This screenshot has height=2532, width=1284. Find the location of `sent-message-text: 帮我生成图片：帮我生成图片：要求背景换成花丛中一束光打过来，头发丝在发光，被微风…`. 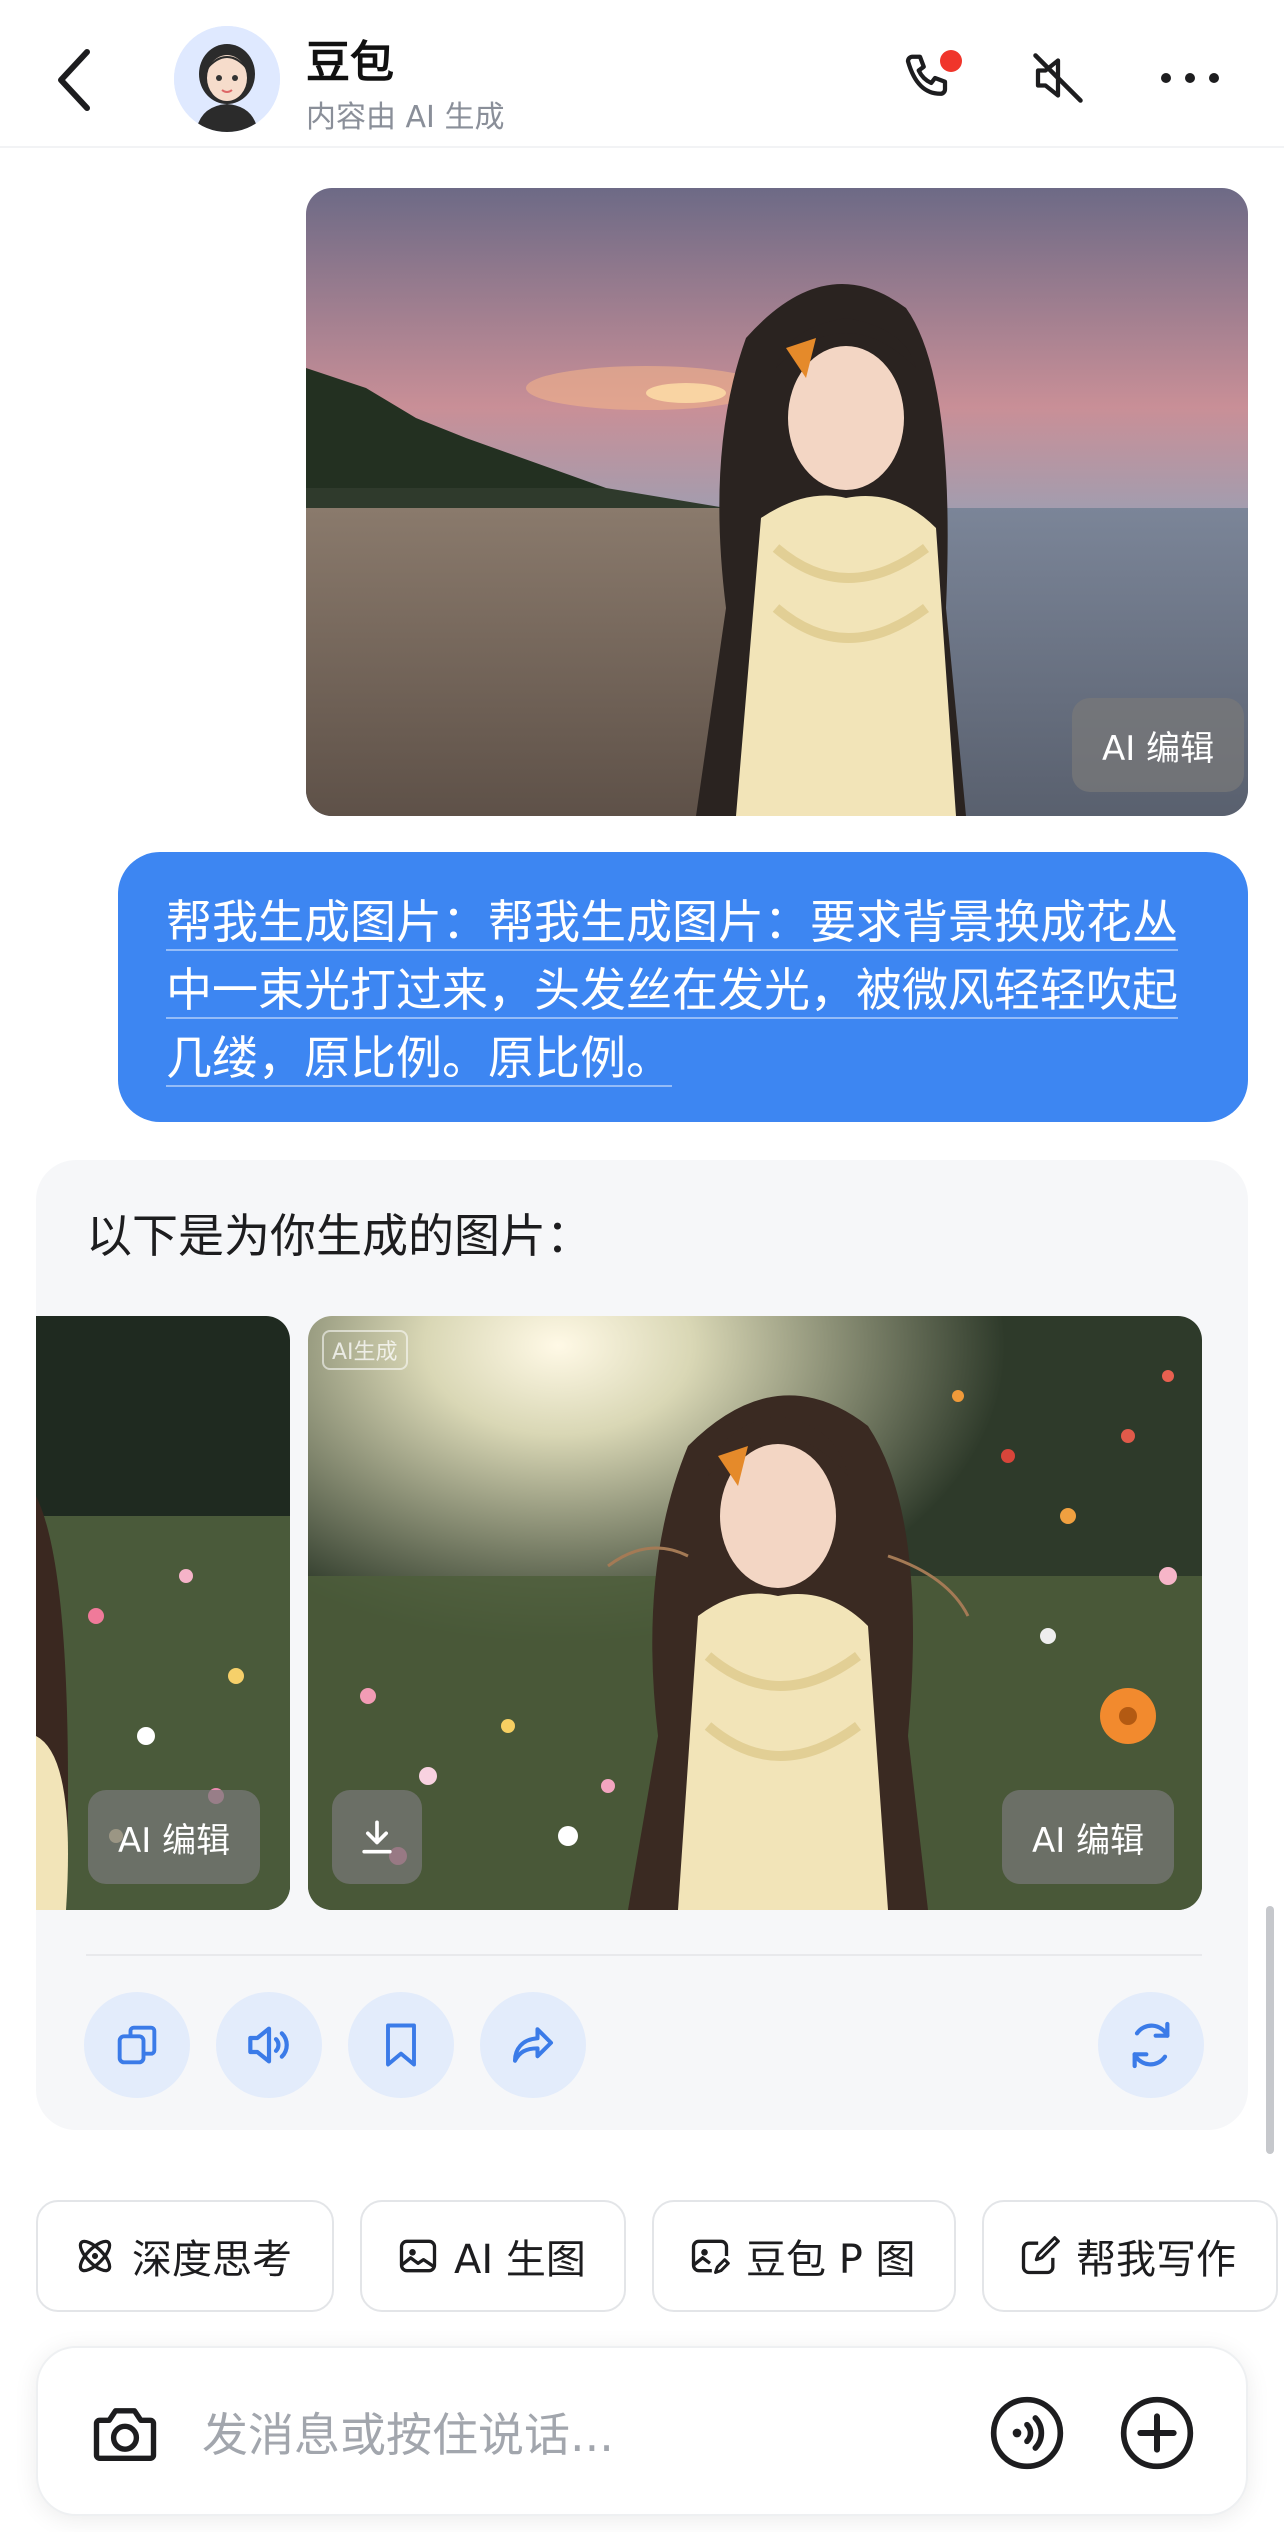

sent-message-text: 帮我生成图片：帮我生成图片：要求背景换成花丛中一束光打过来，头发丝在发光，被微风… is located at coordinates (672, 991).